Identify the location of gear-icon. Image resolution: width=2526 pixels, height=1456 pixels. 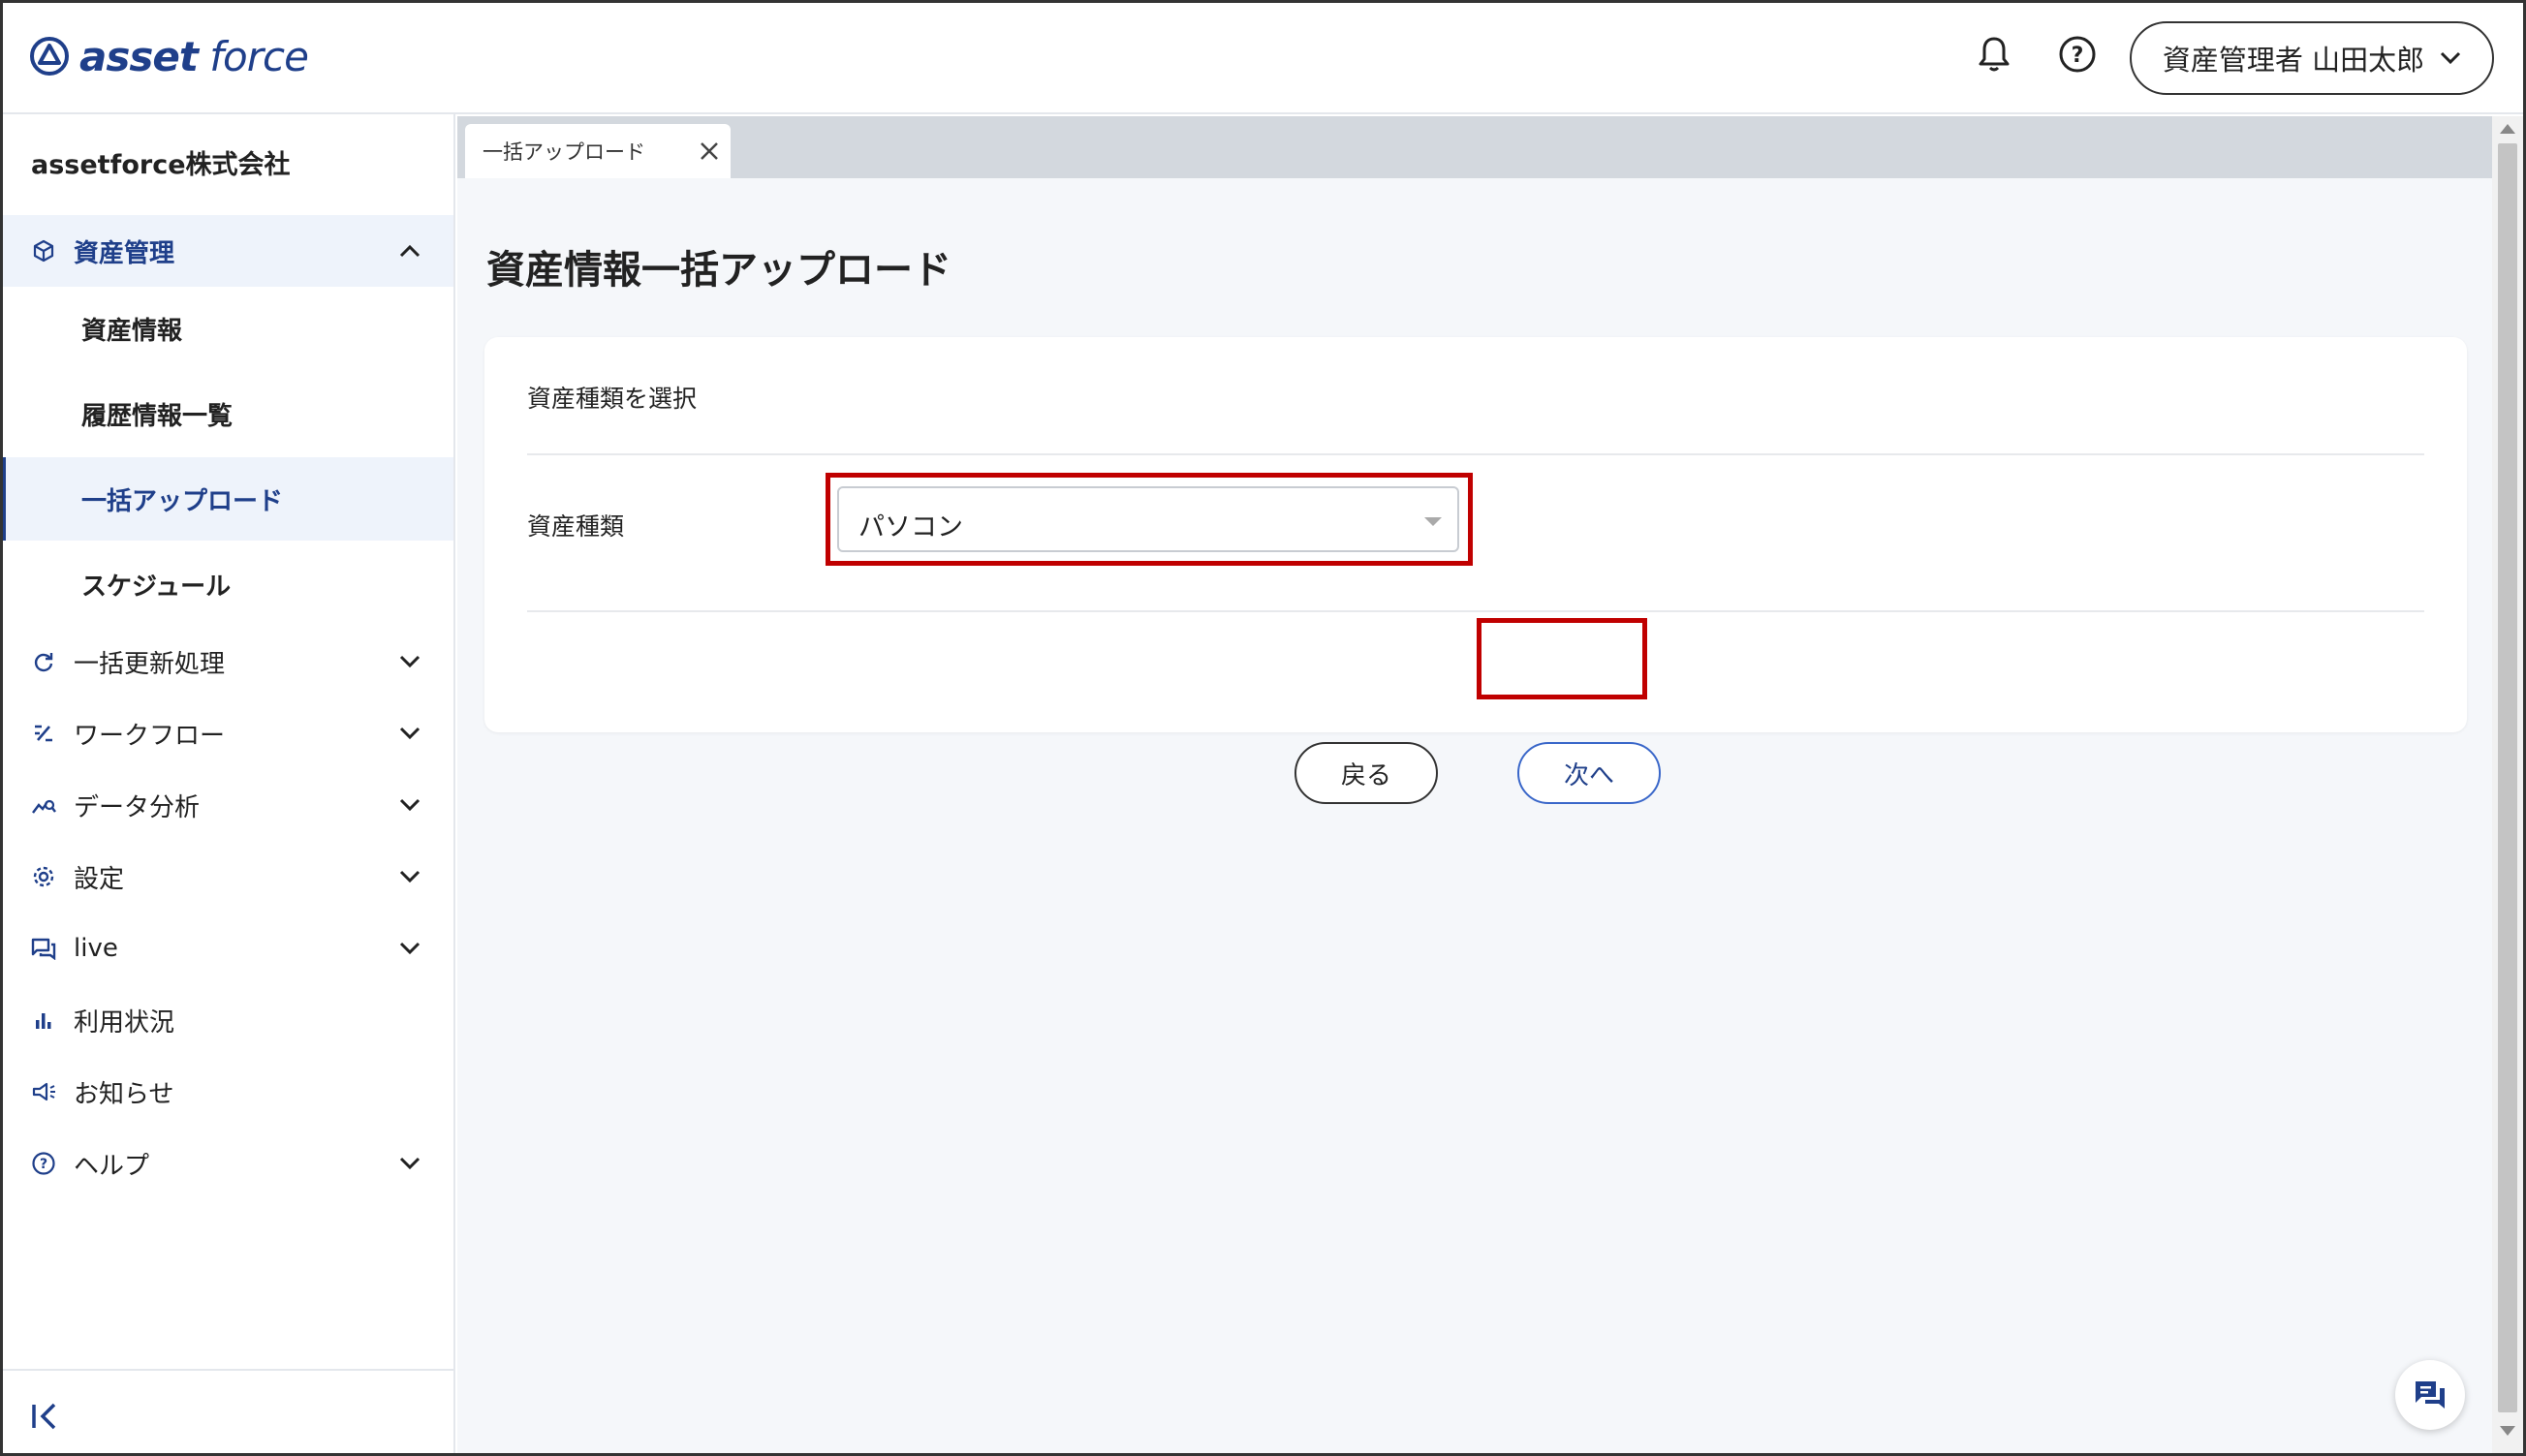
(44, 876).